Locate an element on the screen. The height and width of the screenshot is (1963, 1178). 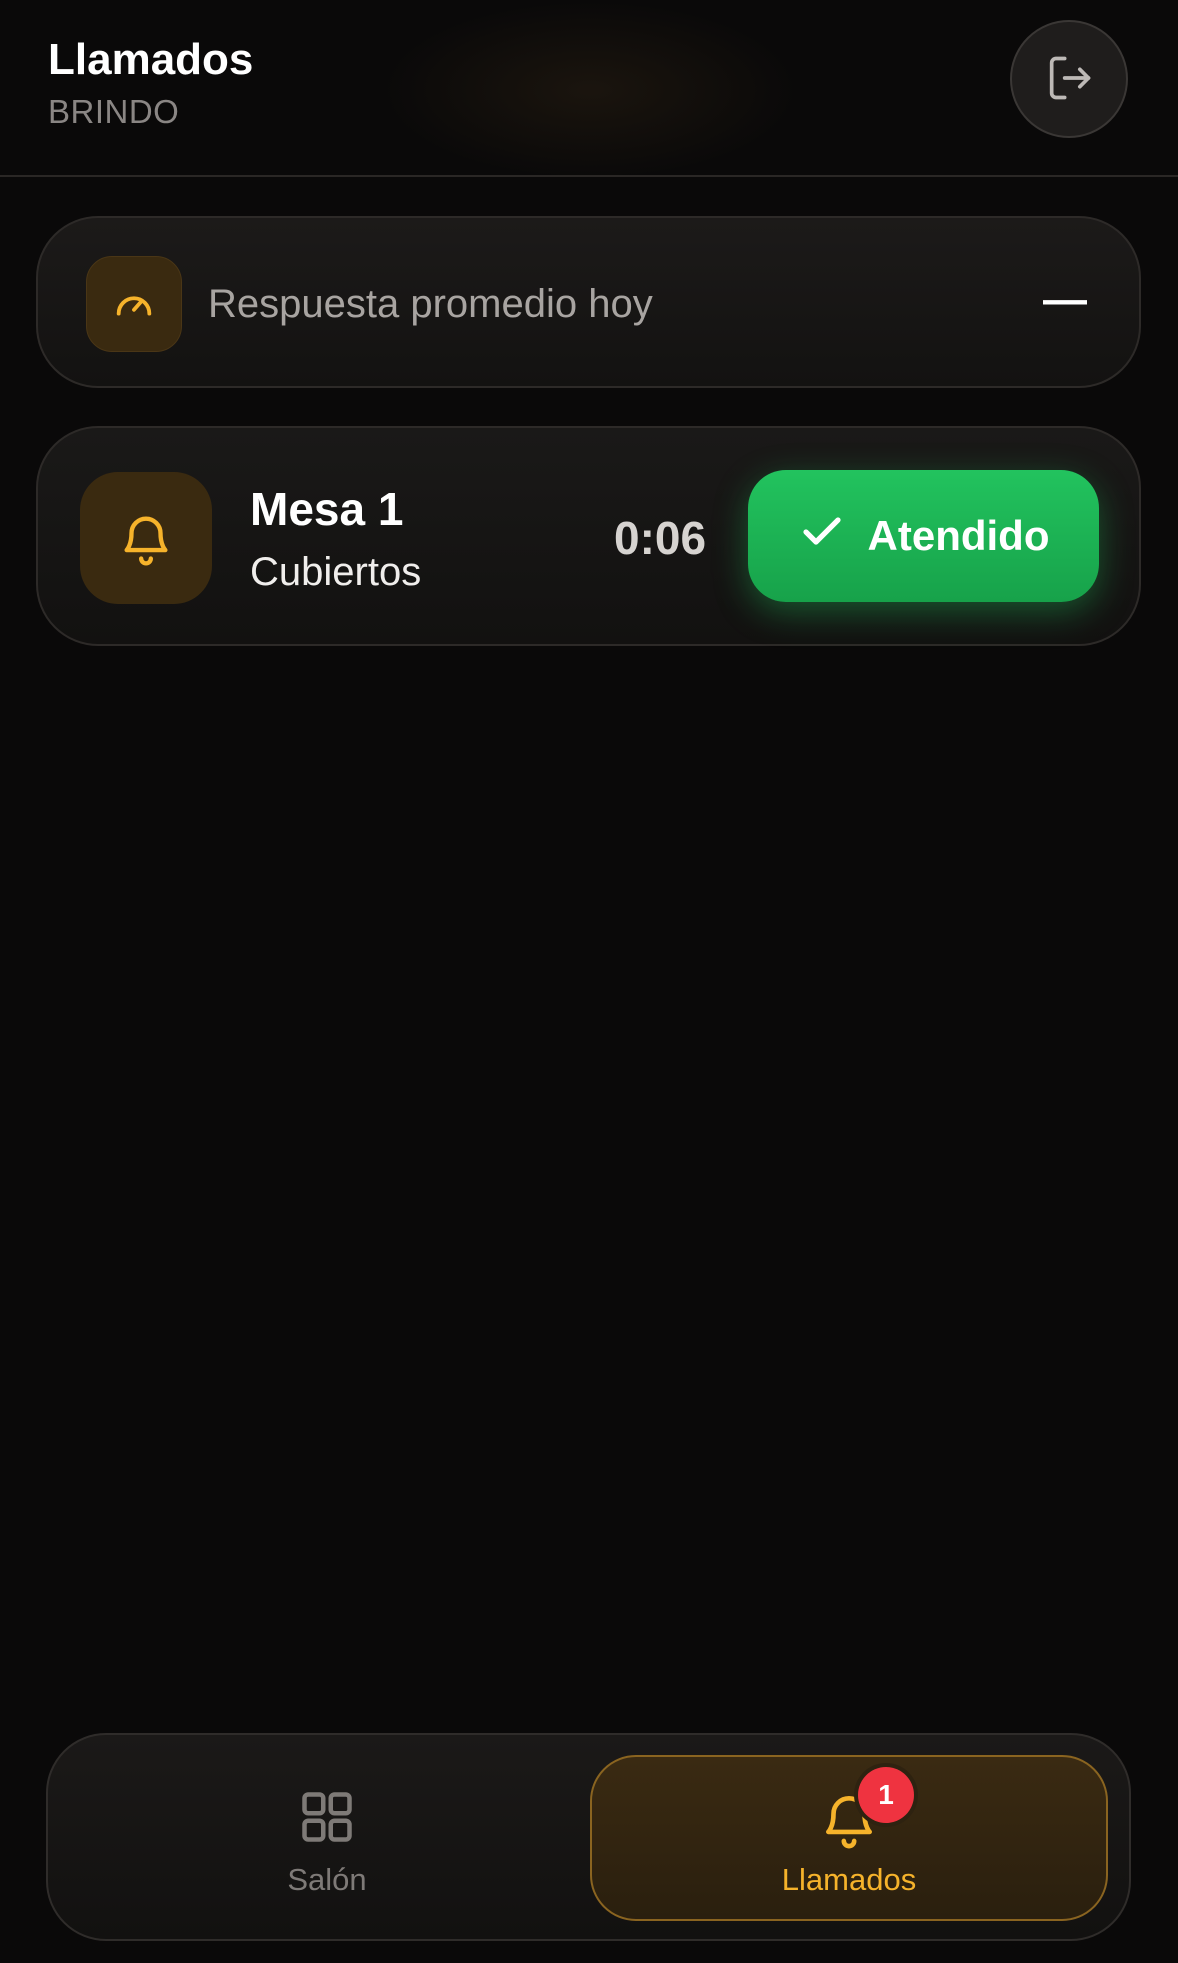
tab-llamados-label: Llamados is located at coordinates (849, 1879).